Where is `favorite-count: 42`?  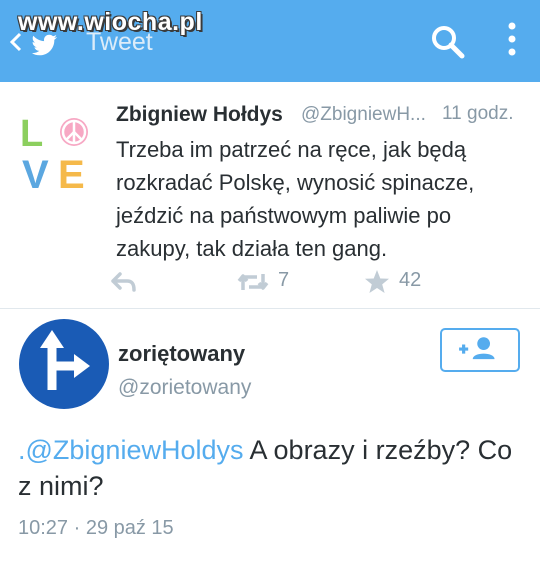 favorite-count: 42 is located at coordinates (410, 280).